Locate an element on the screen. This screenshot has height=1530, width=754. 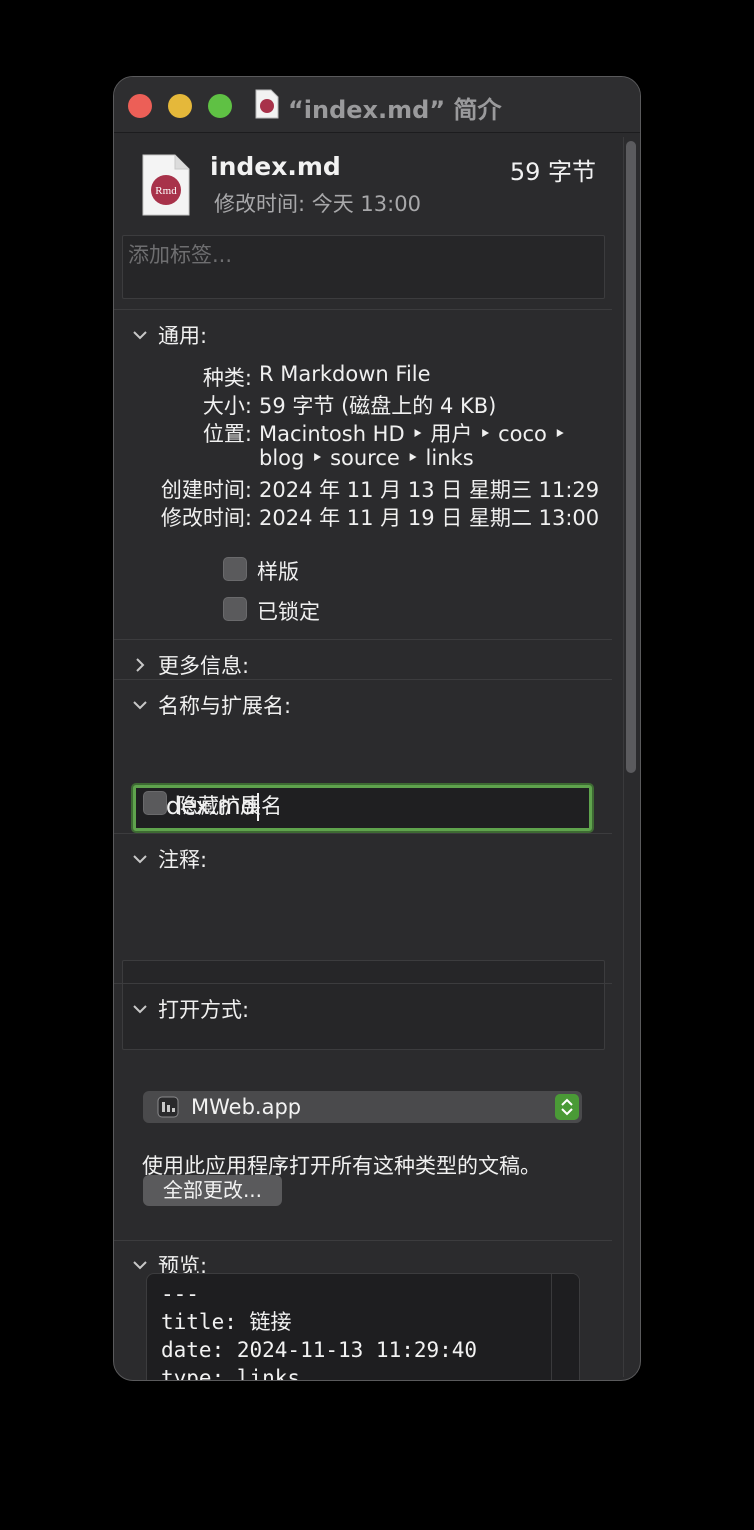
section-title: 通用: is located at coordinates (183, 336).